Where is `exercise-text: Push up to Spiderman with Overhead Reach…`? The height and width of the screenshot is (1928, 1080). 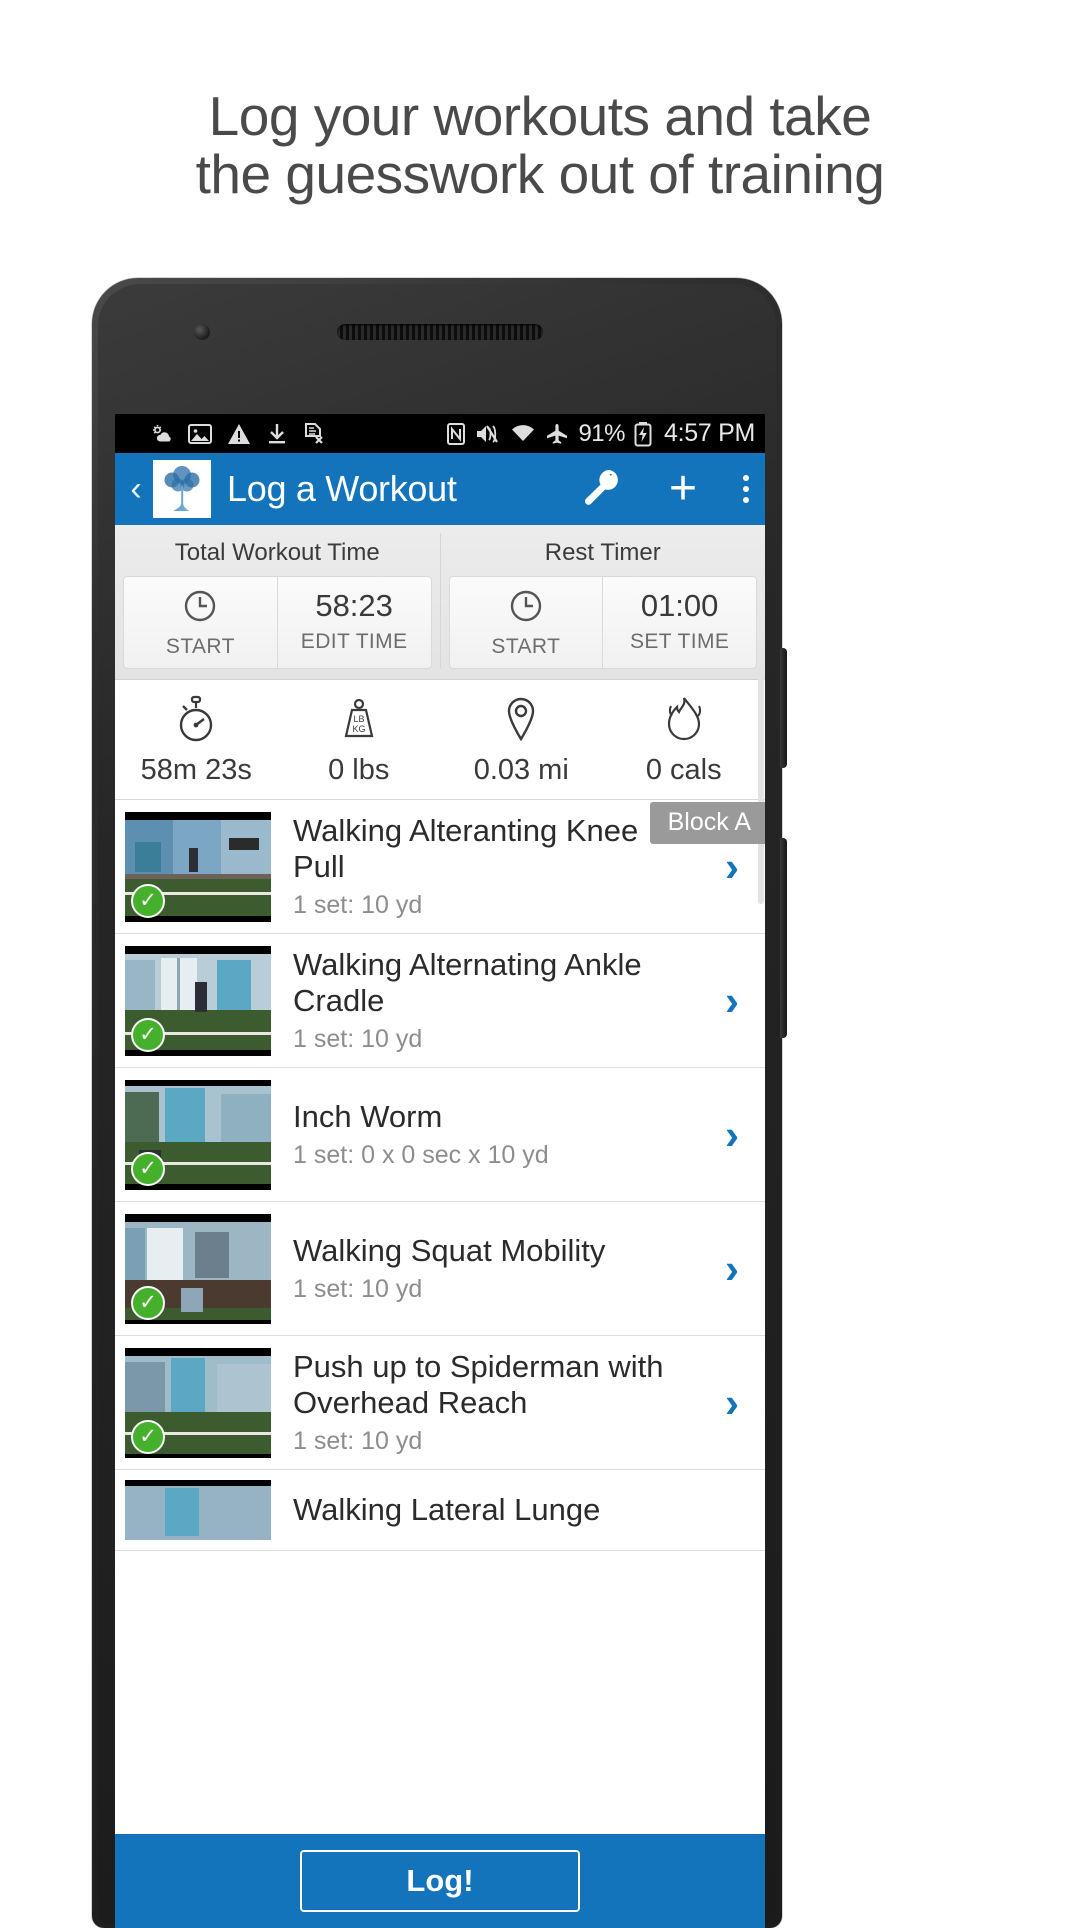
exercise-text: Push up to Spiderman with Overhead Reach… is located at coordinates (485, 1402).